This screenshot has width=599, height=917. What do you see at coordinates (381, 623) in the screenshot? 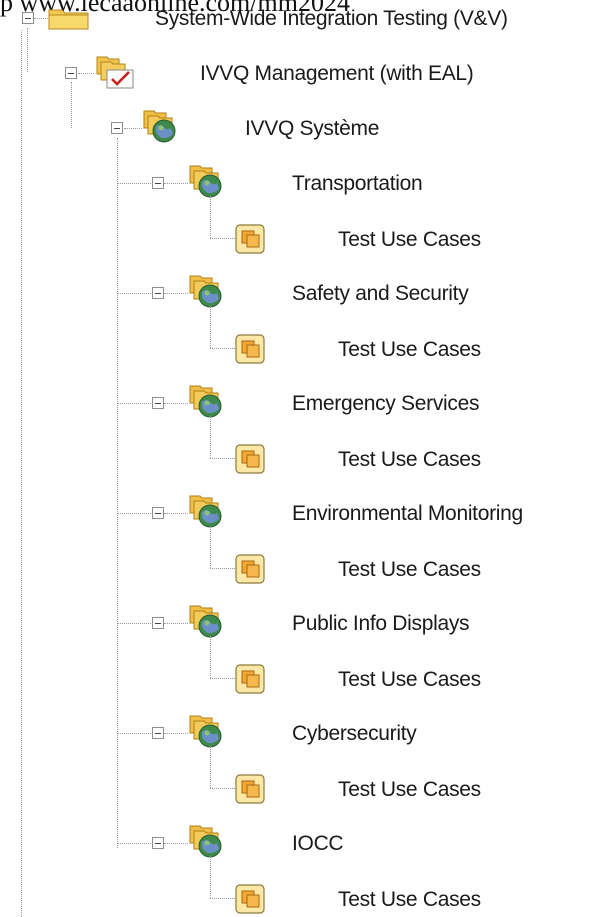
I see `tree-node-label: Public Info Displays` at bounding box center [381, 623].